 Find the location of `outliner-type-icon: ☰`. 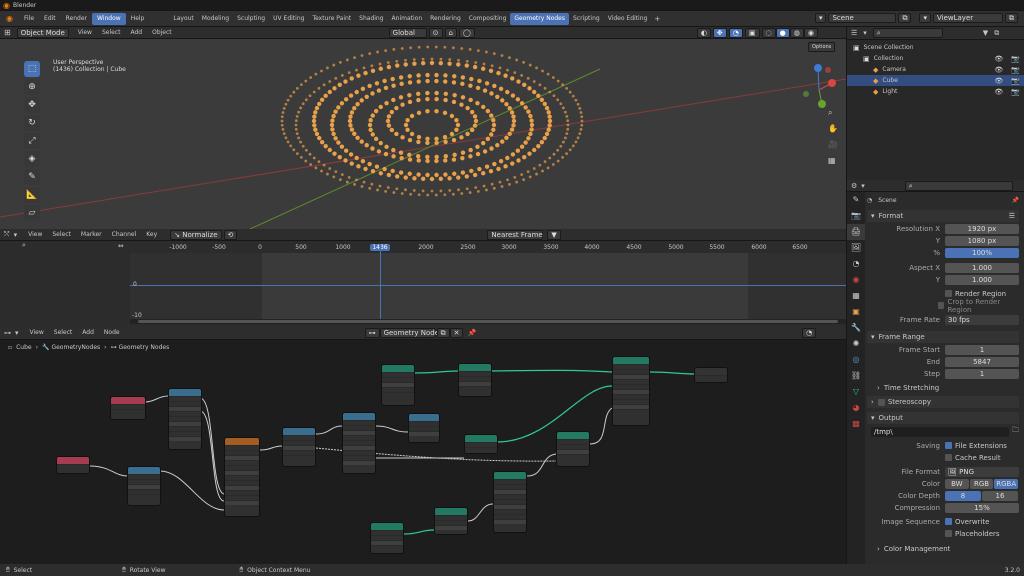

outliner-type-icon: ☰ is located at coordinates (854, 33).